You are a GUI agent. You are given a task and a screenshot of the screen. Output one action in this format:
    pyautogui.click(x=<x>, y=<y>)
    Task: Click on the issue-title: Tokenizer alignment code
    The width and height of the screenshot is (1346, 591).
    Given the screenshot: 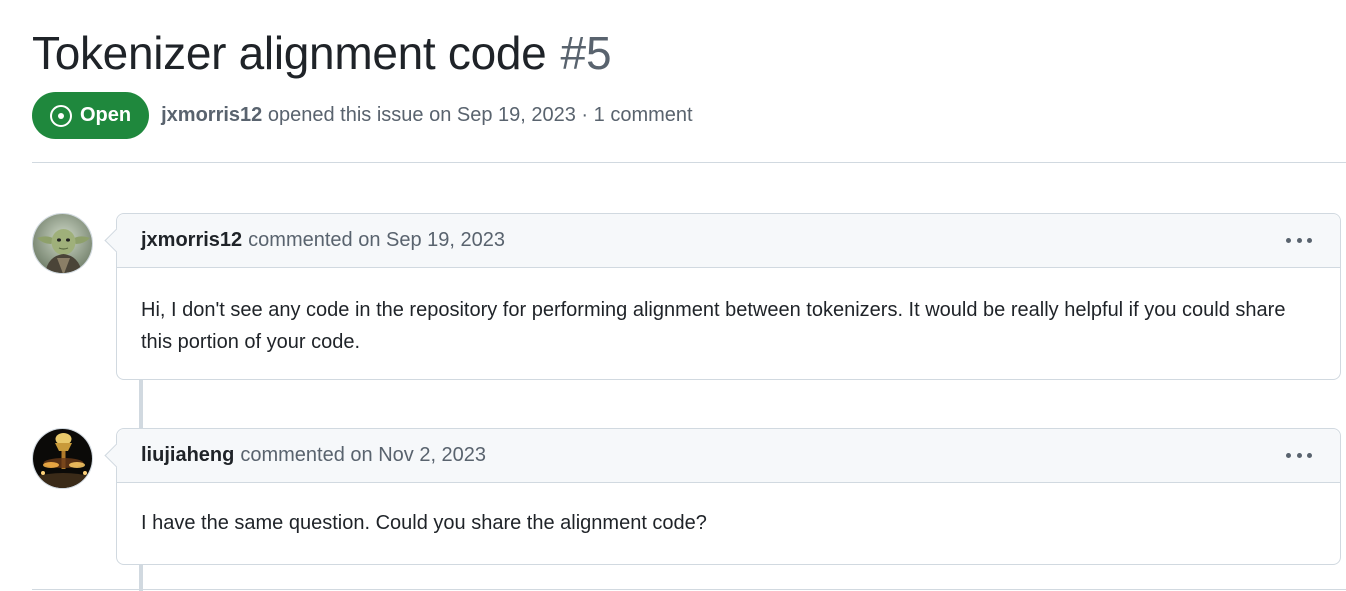 What is the action you would take?
    pyautogui.click(x=289, y=53)
    